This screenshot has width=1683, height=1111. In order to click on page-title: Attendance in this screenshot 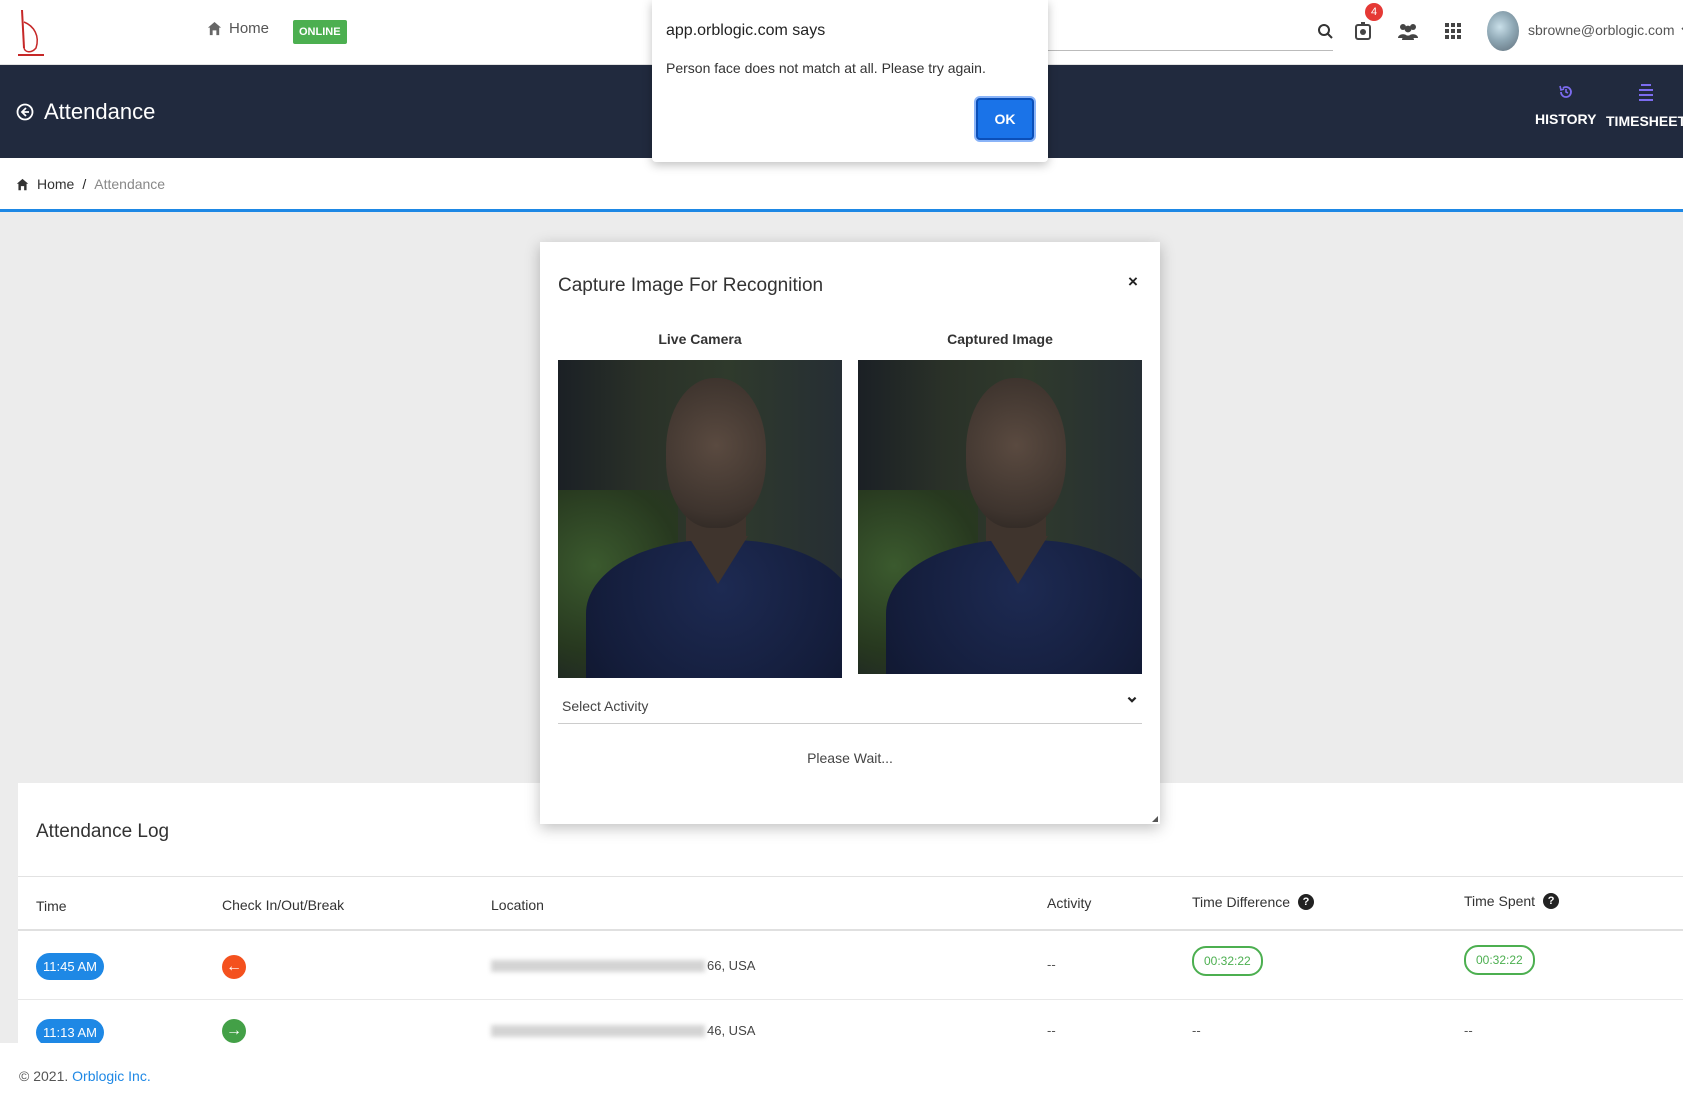, I will do `click(85, 112)`.